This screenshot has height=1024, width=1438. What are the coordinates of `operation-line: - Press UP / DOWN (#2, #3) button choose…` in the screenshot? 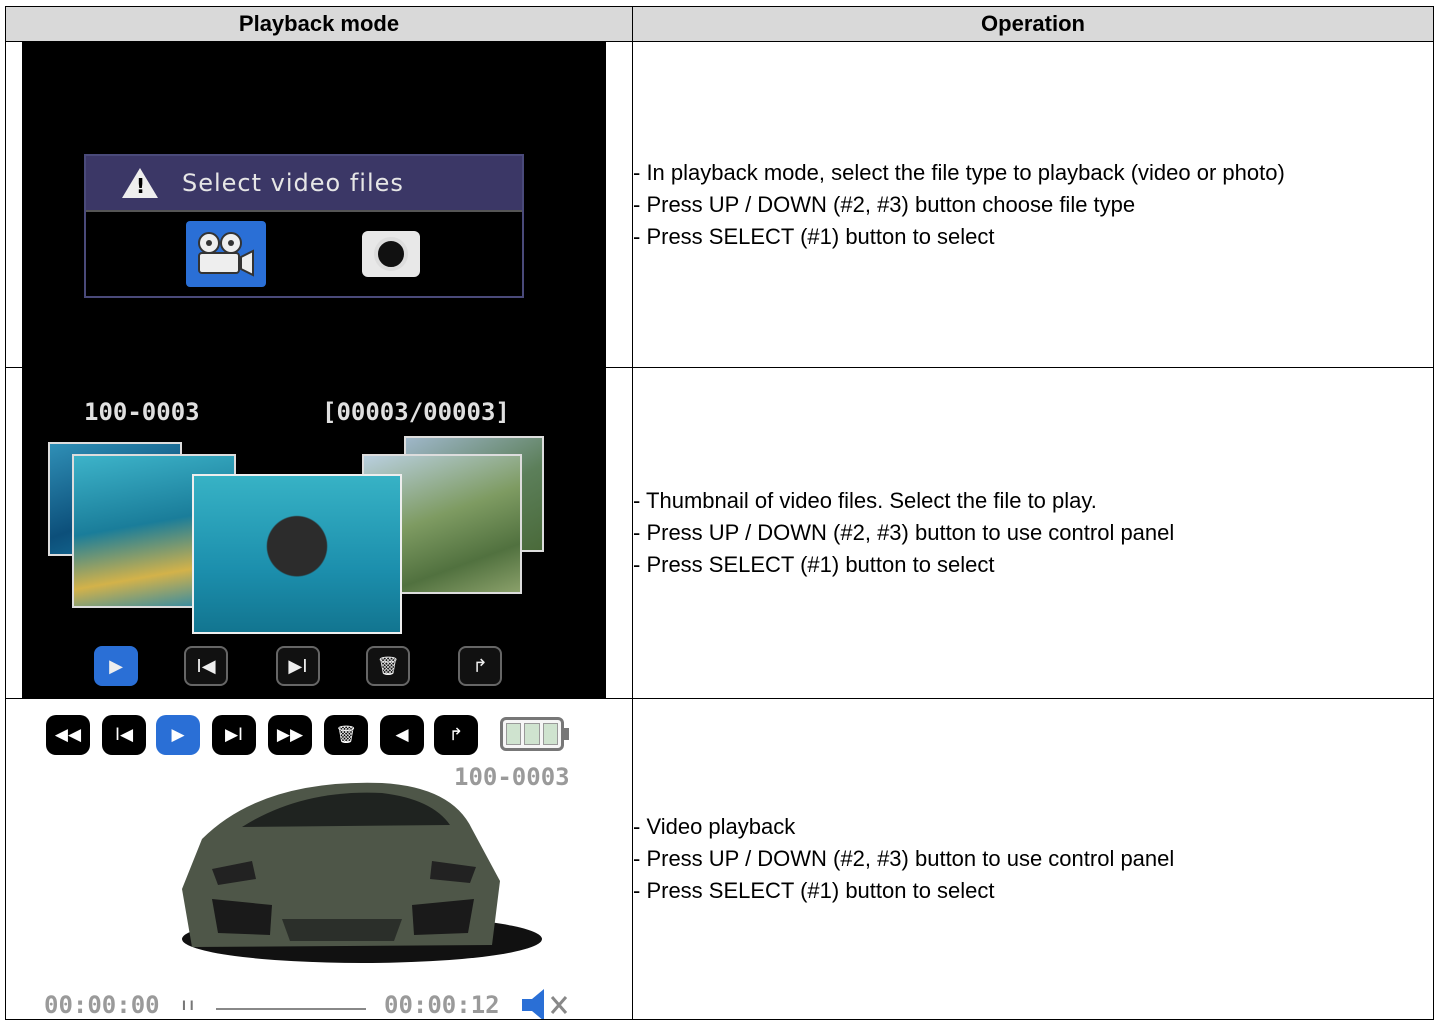 It's located at (884, 204).